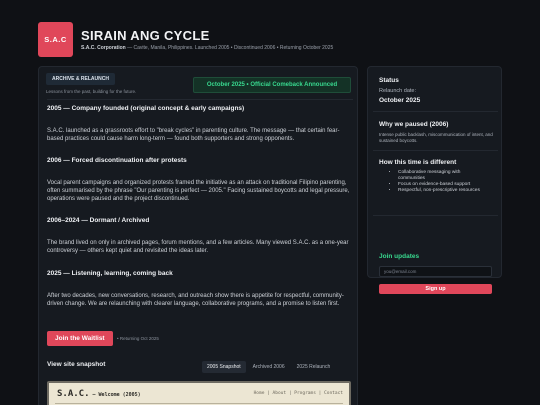  What do you see at coordinates (435, 271) in the screenshot?
I see `email-field` at bounding box center [435, 271].